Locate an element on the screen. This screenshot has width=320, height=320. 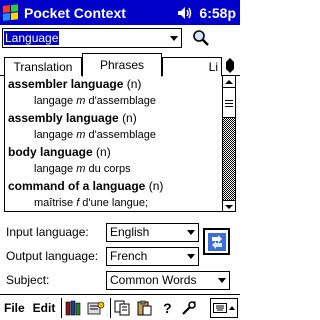
search-combo: Language is located at coordinates (92, 38).